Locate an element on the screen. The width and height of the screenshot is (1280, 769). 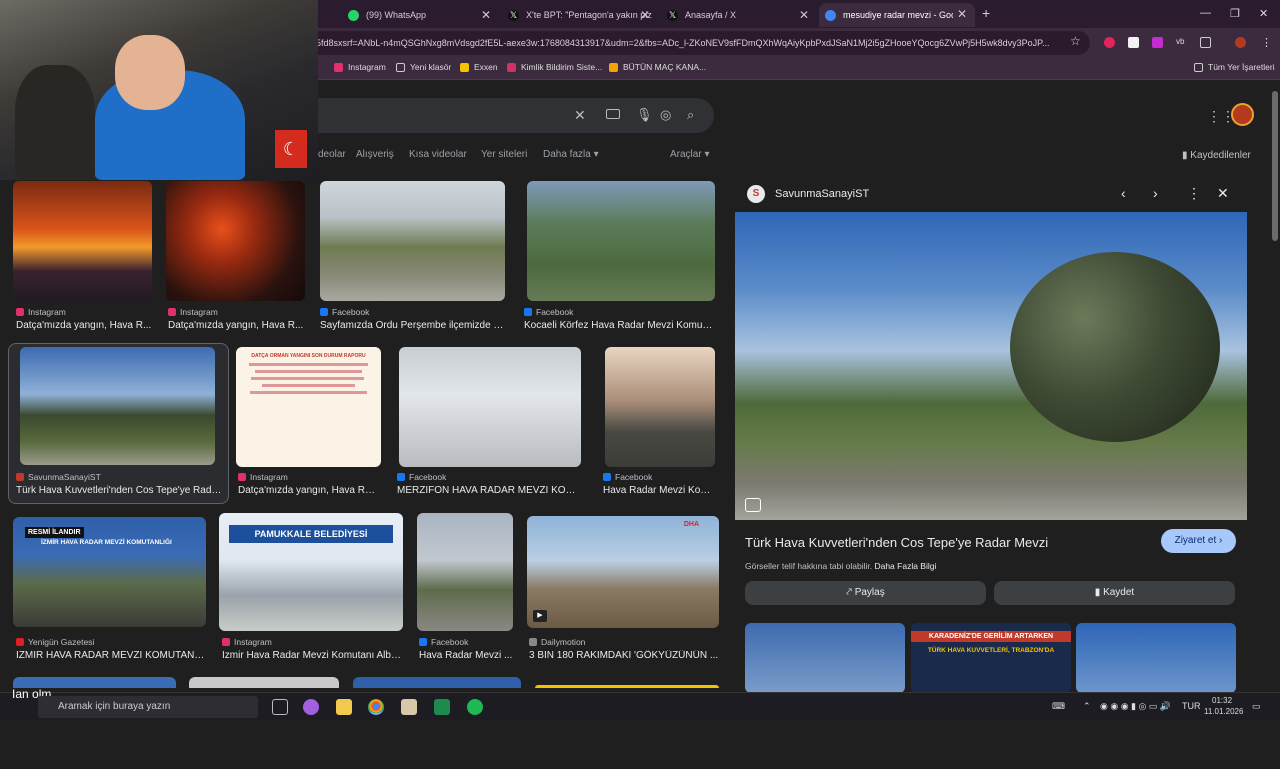
file-explorer-icon is located at coordinates (344, 707).